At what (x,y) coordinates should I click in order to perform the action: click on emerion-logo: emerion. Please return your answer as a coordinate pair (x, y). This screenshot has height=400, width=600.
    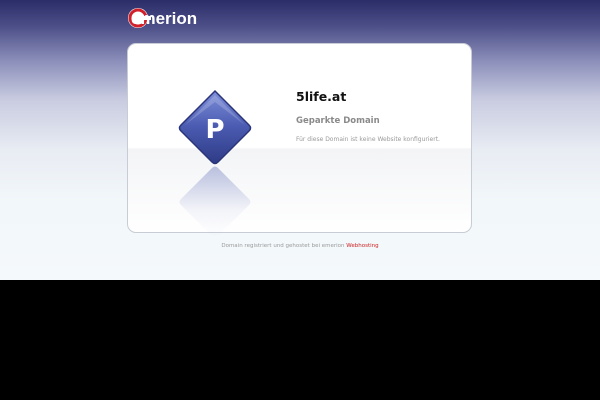
    Looking at the image, I should click on (172, 20).